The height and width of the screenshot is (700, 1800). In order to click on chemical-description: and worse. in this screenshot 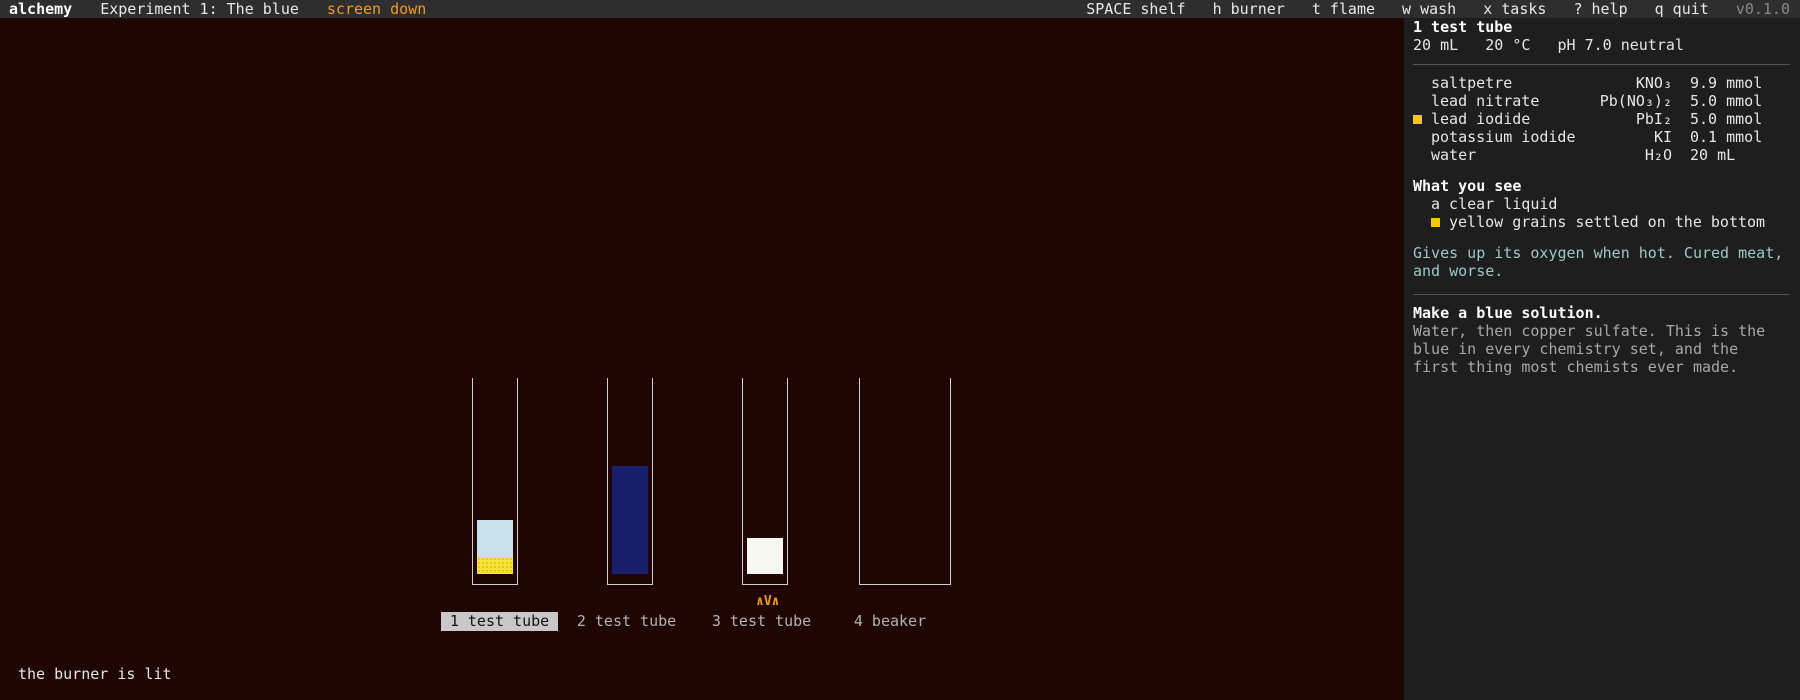, I will do `click(1458, 271)`.